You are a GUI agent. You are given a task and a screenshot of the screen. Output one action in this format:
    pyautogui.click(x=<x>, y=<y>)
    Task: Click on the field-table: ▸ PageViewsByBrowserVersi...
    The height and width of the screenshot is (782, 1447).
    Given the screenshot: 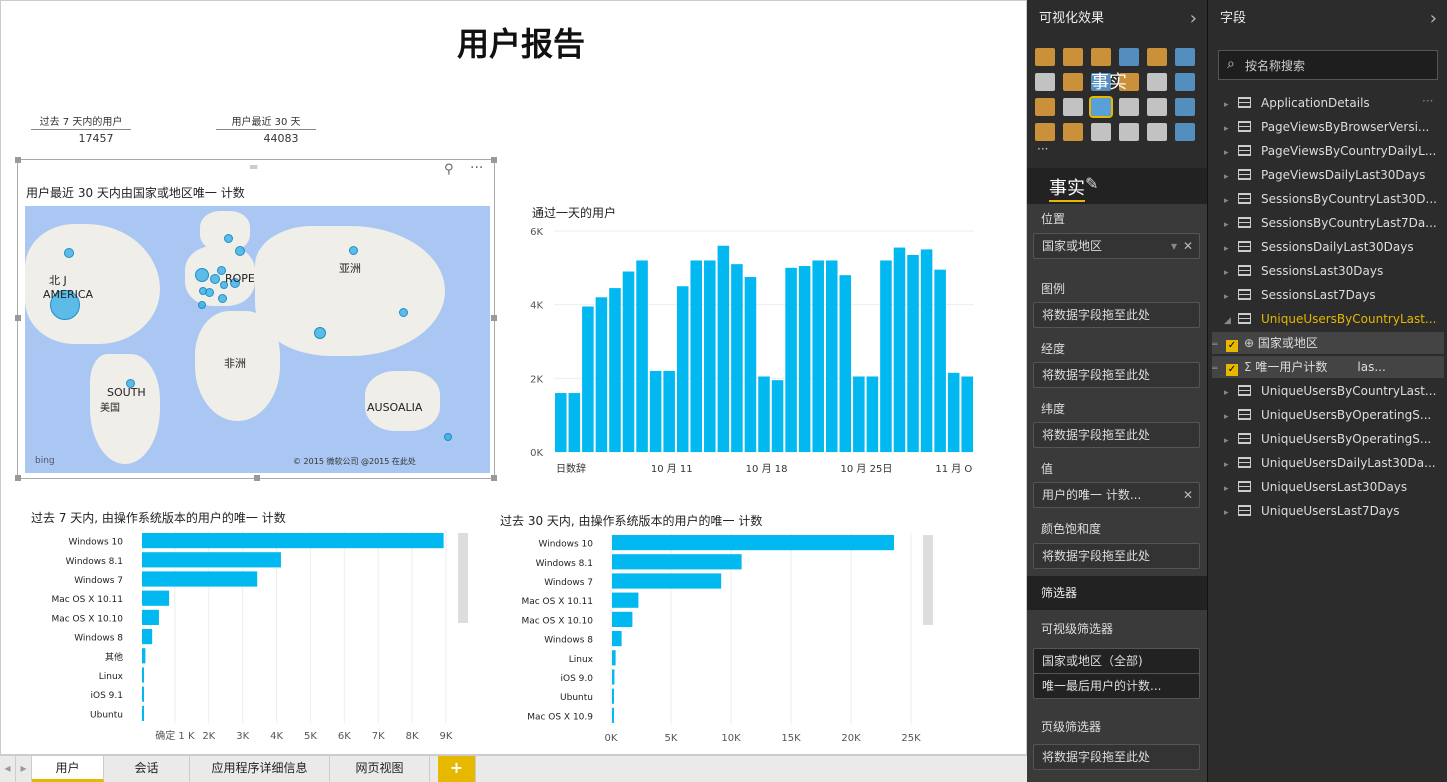 What is the action you would take?
    pyautogui.click(x=1334, y=127)
    